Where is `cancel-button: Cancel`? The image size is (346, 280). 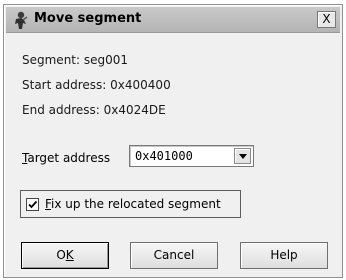
cancel-button: Cancel is located at coordinates (174, 255).